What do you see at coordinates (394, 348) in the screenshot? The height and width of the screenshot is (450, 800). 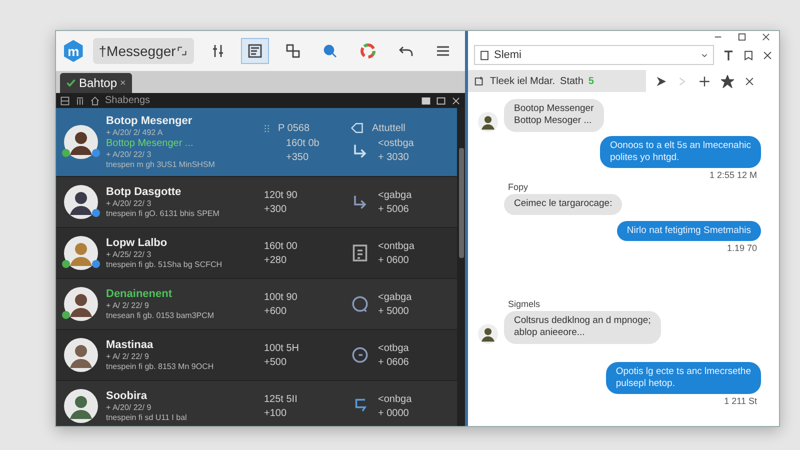 I see `action-label: <otbga` at bounding box center [394, 348].